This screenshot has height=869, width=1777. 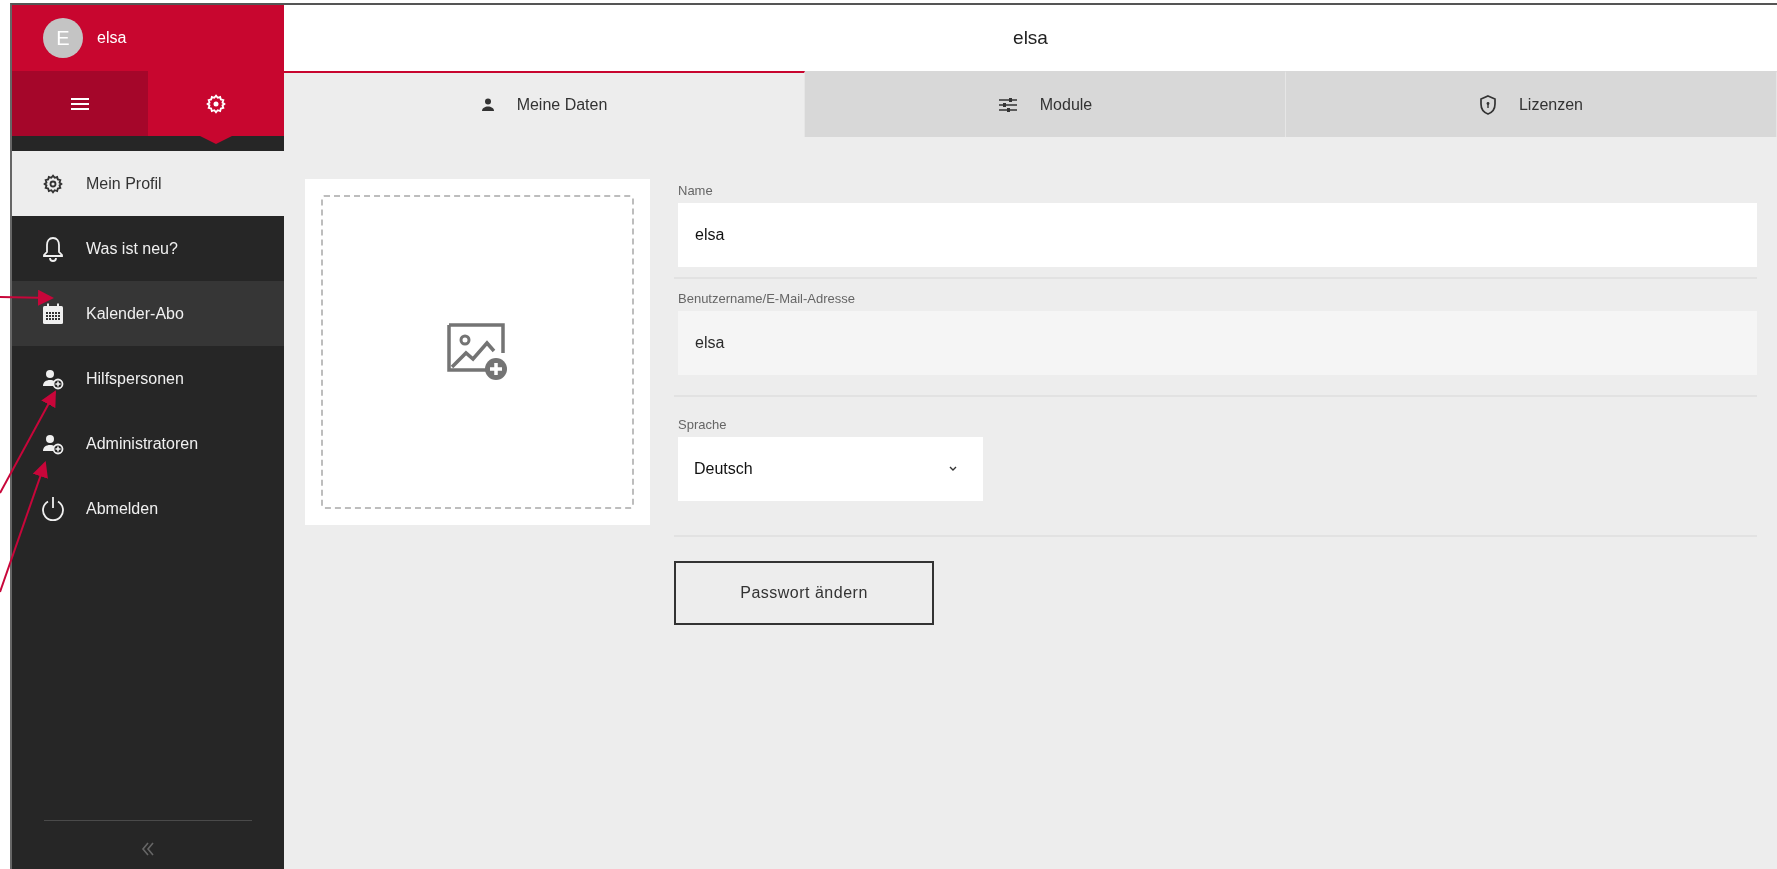 What do you see at coordinates (53, 183) in the screenshot?
I see `gear-icon` at bounding box center [53, 183].